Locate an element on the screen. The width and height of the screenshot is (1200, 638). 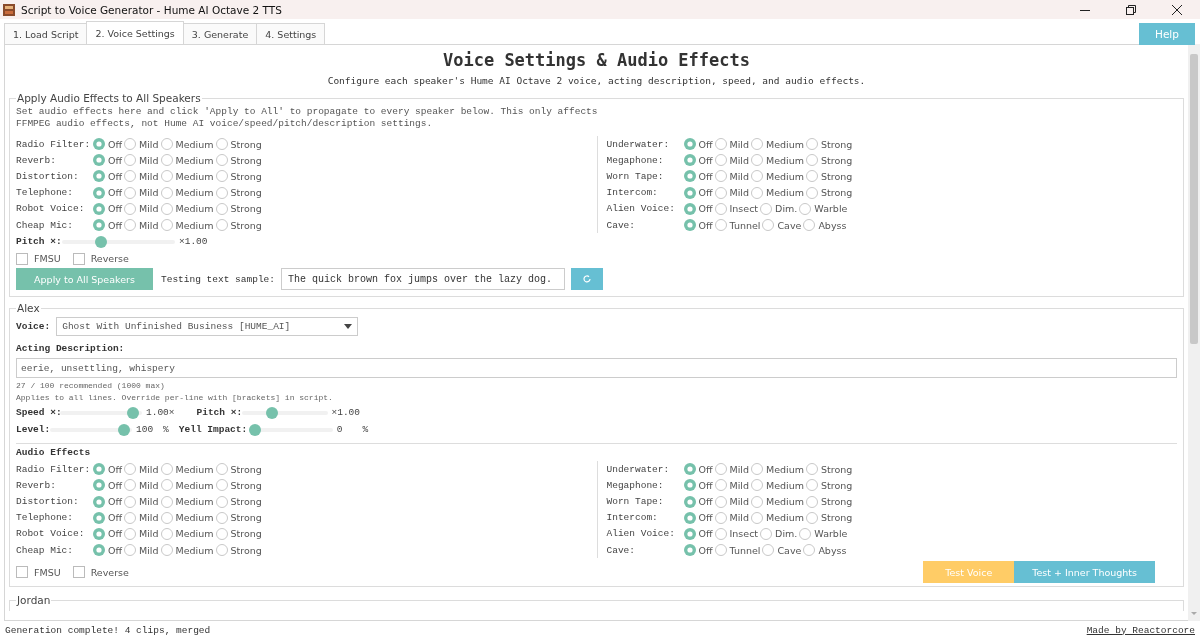
radio-option: Abyss is located at coordinates (825, 225).